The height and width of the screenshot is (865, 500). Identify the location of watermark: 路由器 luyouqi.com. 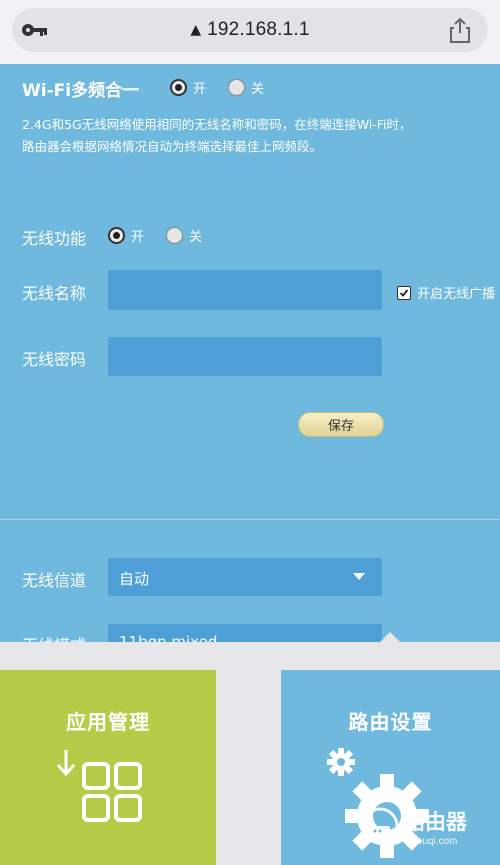
(430, 830).